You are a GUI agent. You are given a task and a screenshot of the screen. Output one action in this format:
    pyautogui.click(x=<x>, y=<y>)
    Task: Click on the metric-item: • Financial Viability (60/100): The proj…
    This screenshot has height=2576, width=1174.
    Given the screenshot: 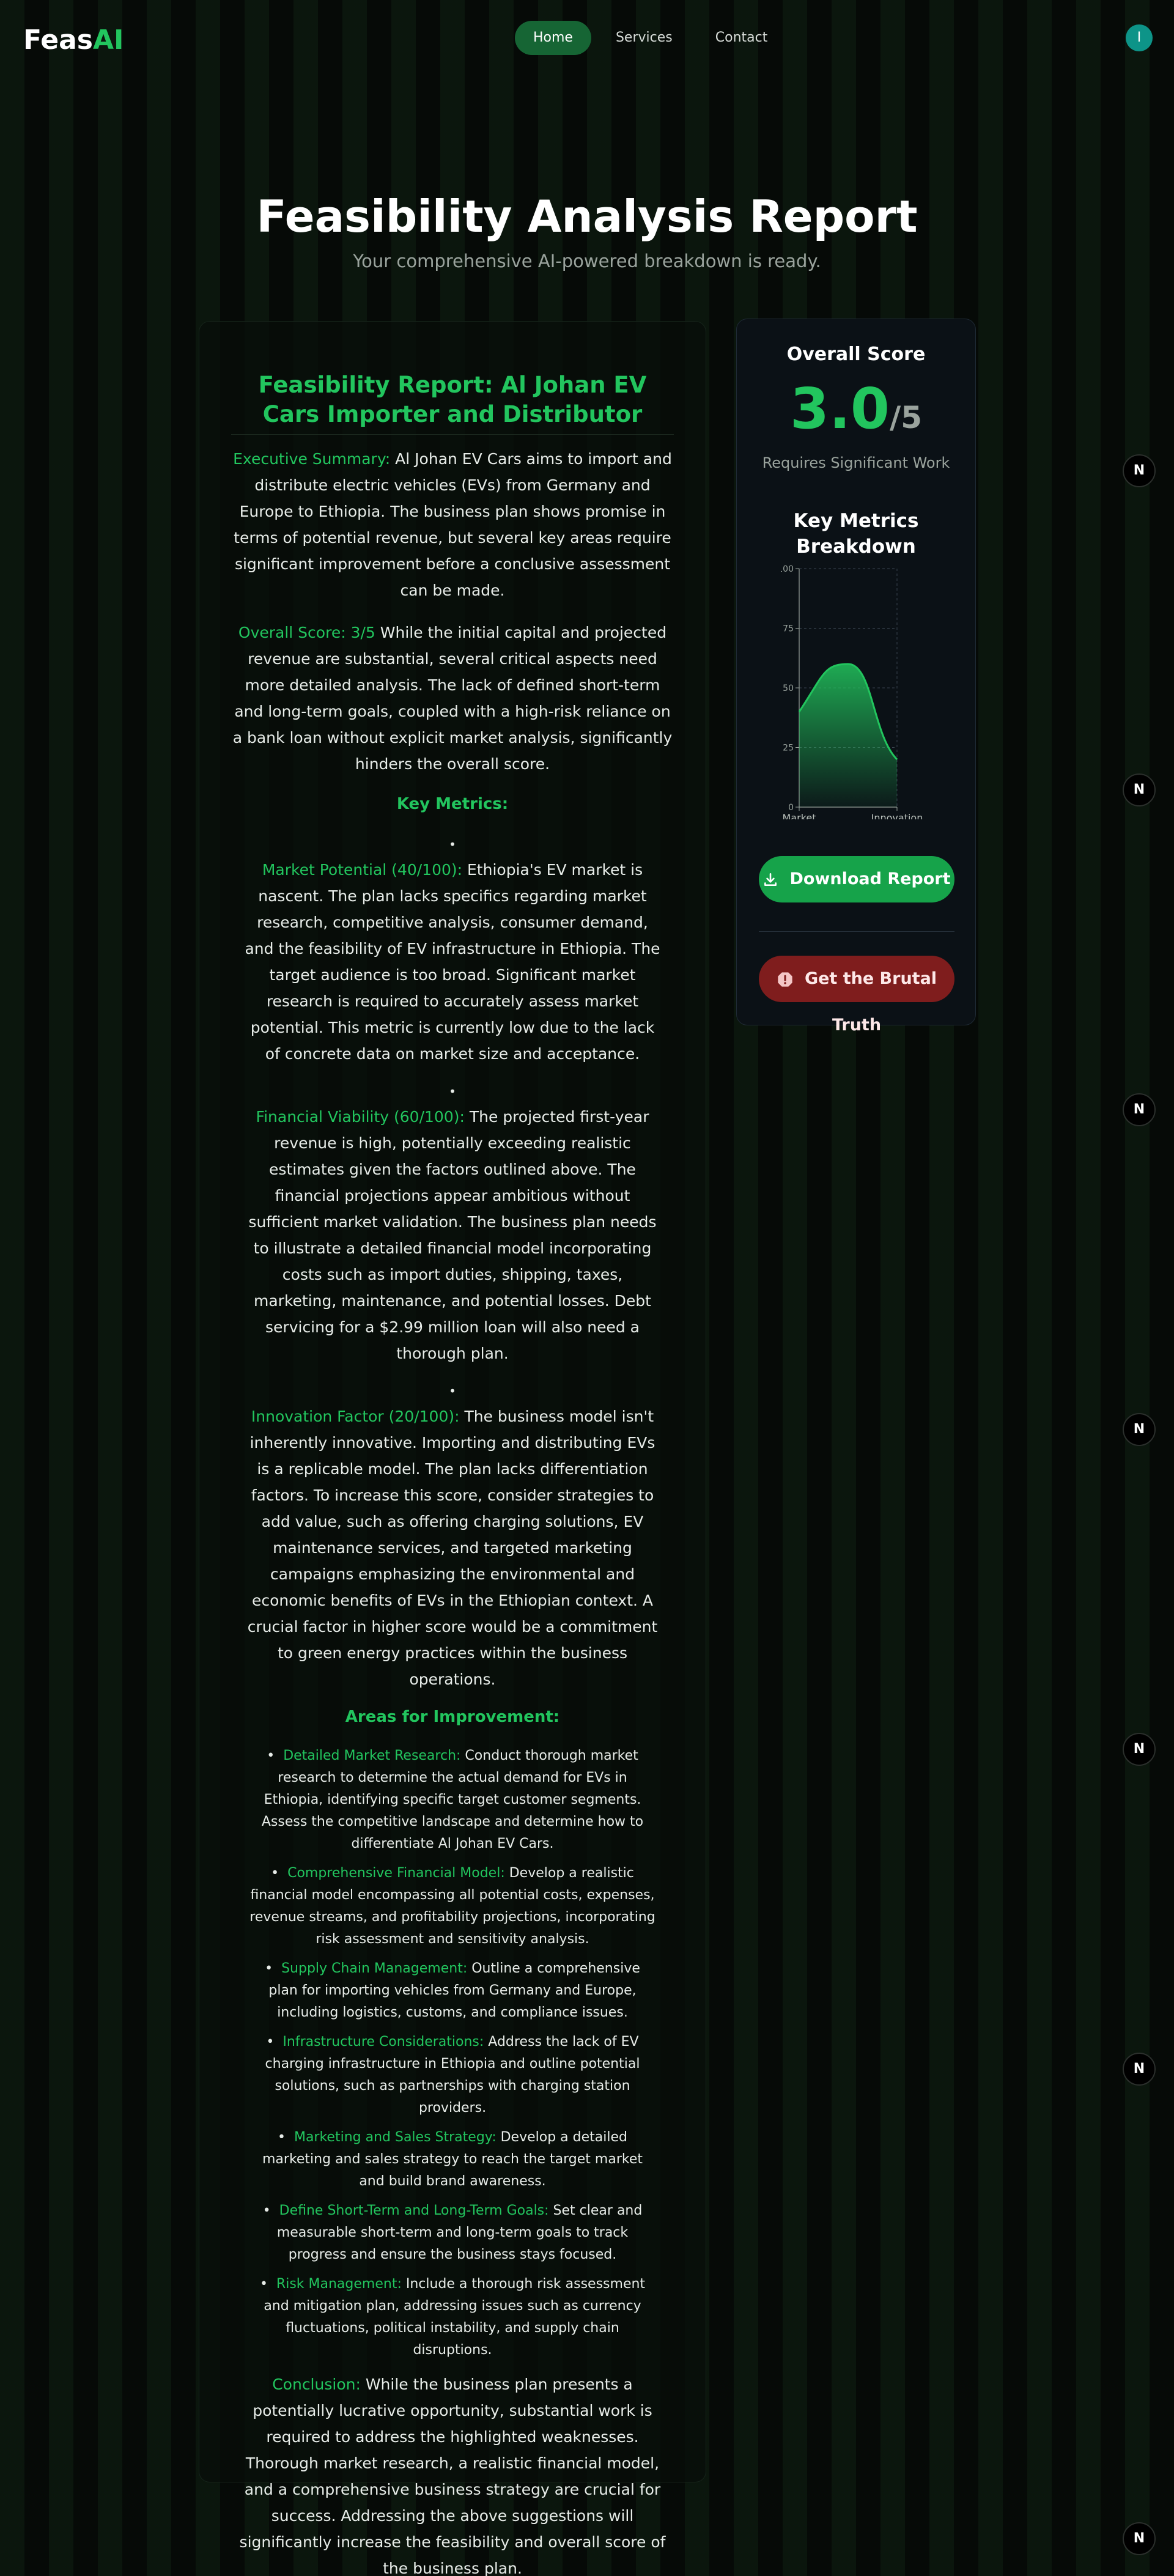 What is the action you would take?
    pyautogui.click(x=452, y=1223)
    